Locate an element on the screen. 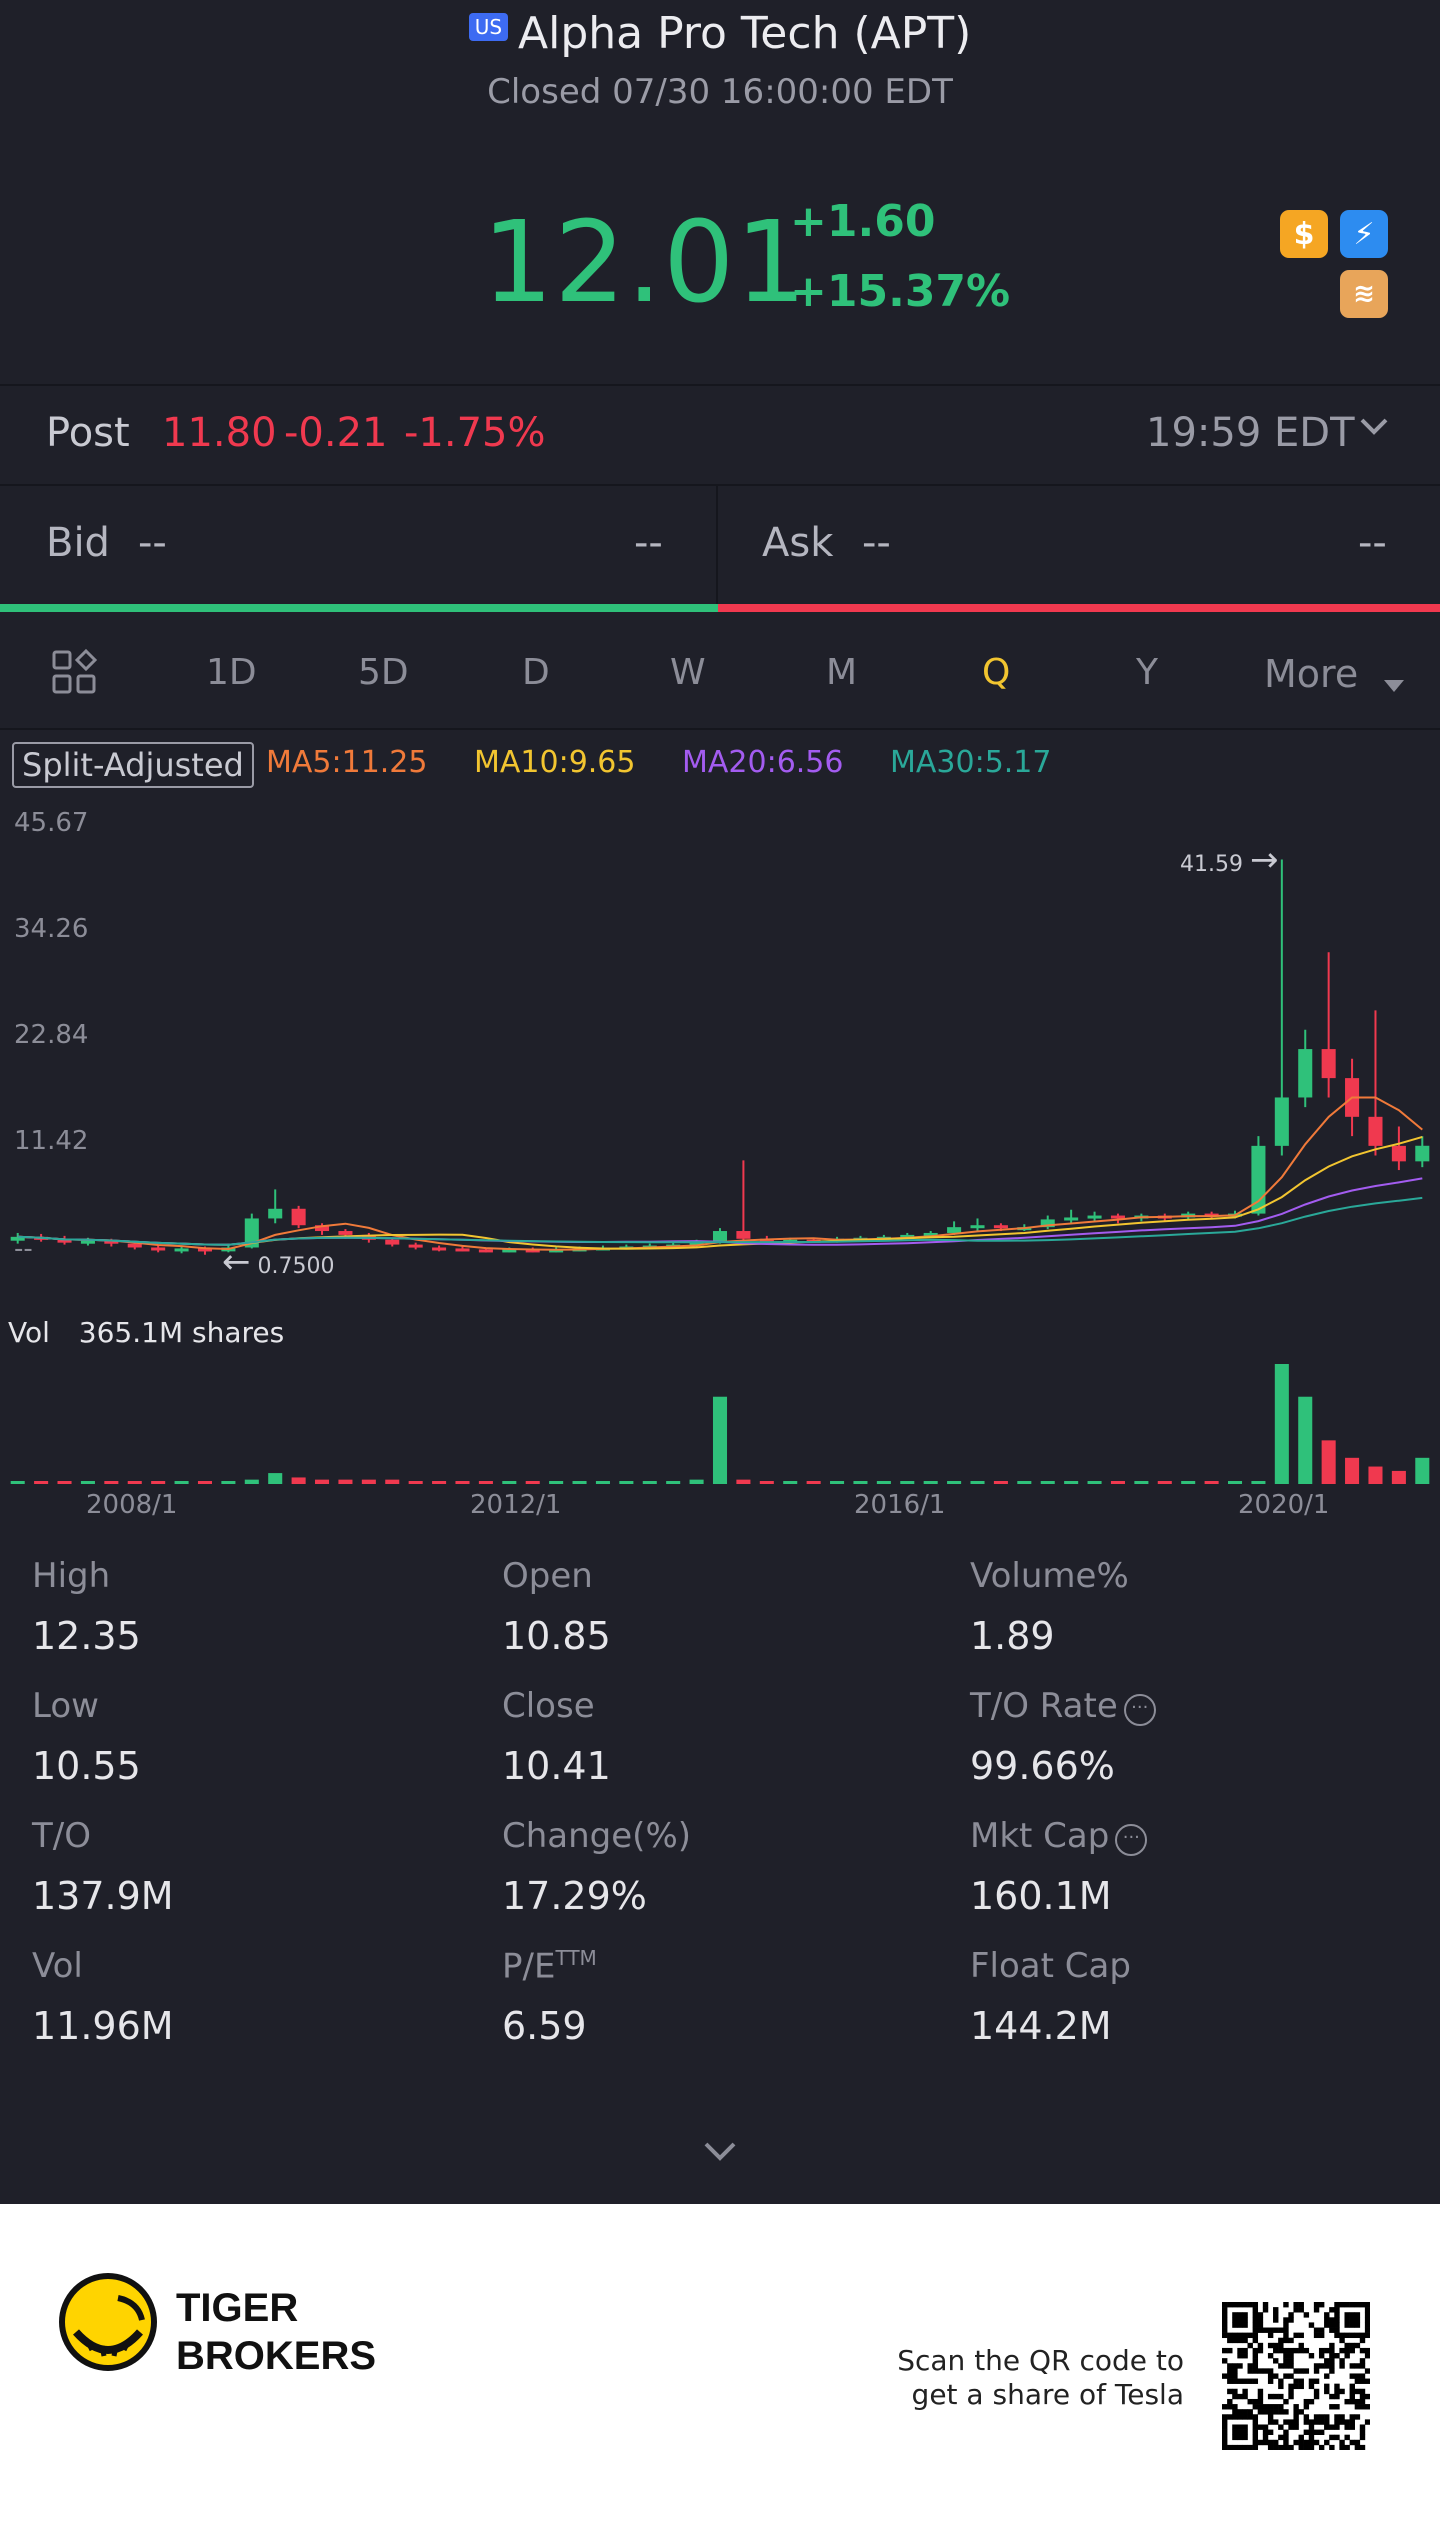 This screenshot has width=1440, height=2548. post-time: 19:59 EDT is located at coordinates (1250, 433).